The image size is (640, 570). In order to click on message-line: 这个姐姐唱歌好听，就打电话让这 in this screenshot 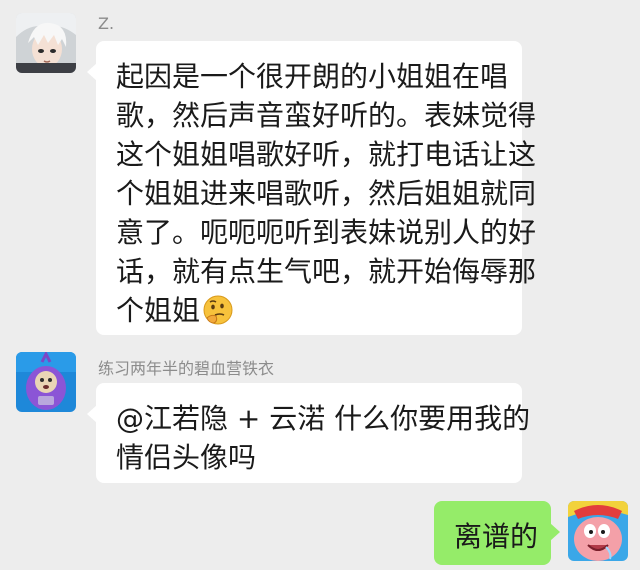, I will do `click(326, 154)`.